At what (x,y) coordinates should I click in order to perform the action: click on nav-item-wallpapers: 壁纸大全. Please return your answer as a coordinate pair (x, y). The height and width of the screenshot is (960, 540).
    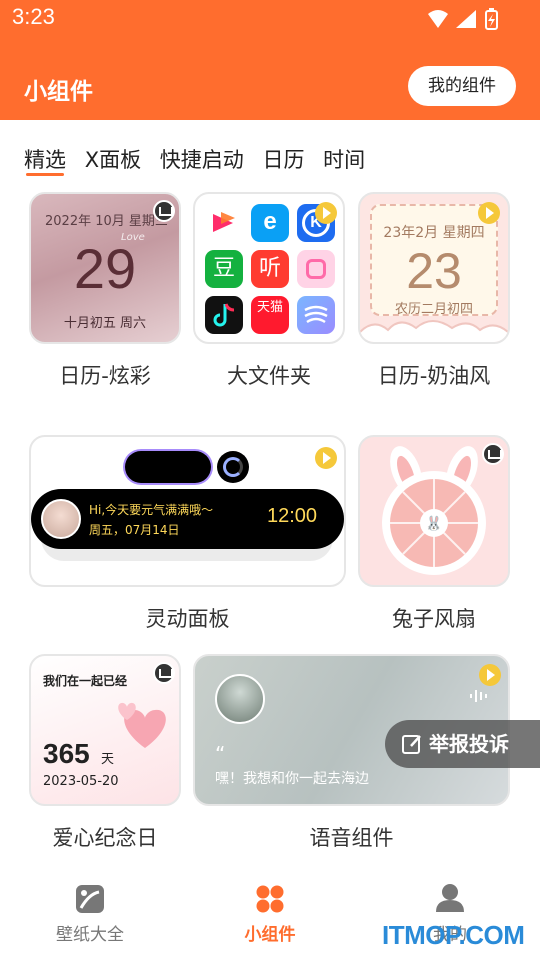
    Looking at the image, I should click on (90, 914).